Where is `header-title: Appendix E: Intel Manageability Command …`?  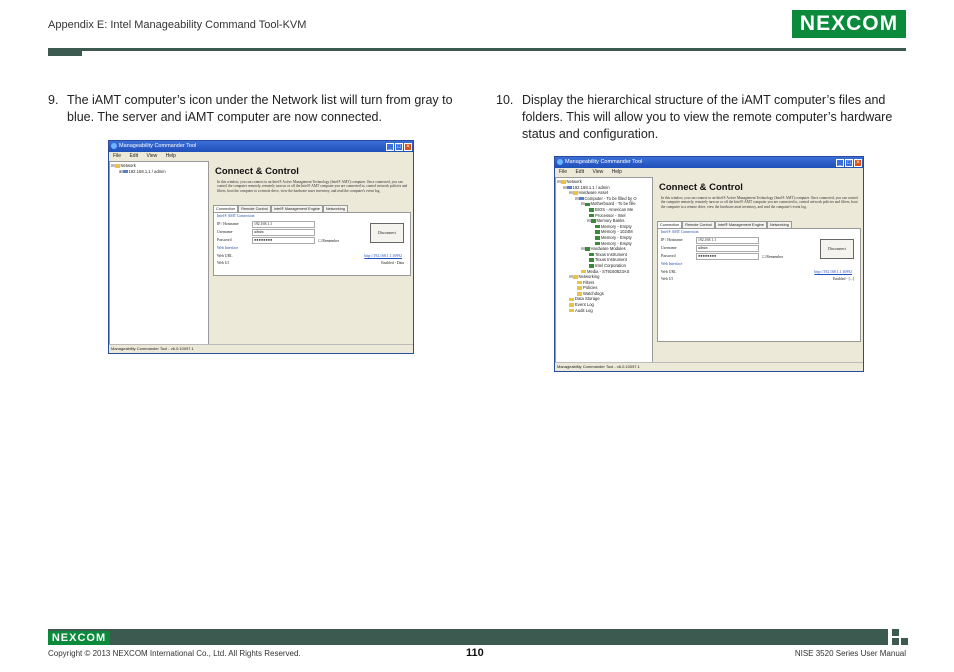
header-title: Appendix E: Intel Manageability Command … is located at coordinates (177, 25).